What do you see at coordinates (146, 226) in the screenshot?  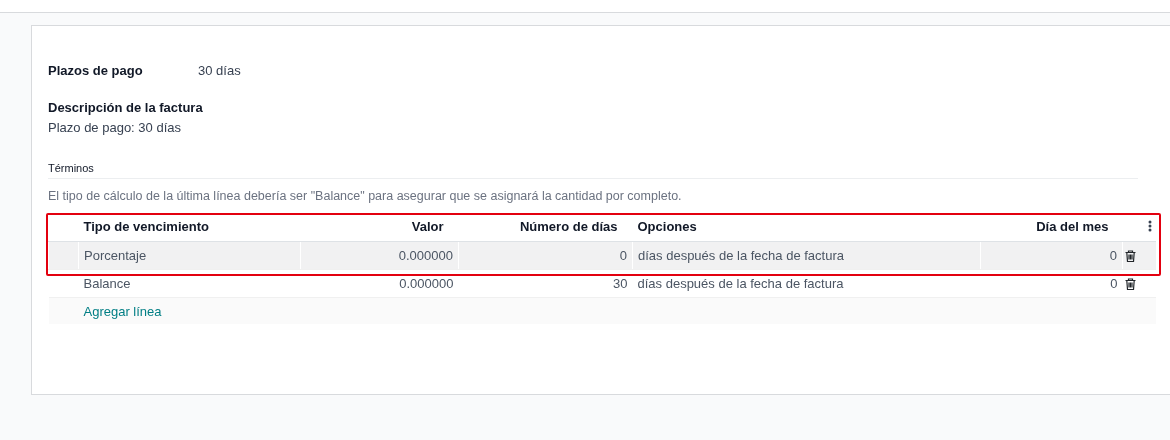 I see `column-header: Tipo de vencimiento` at bounding box center [146, 226].